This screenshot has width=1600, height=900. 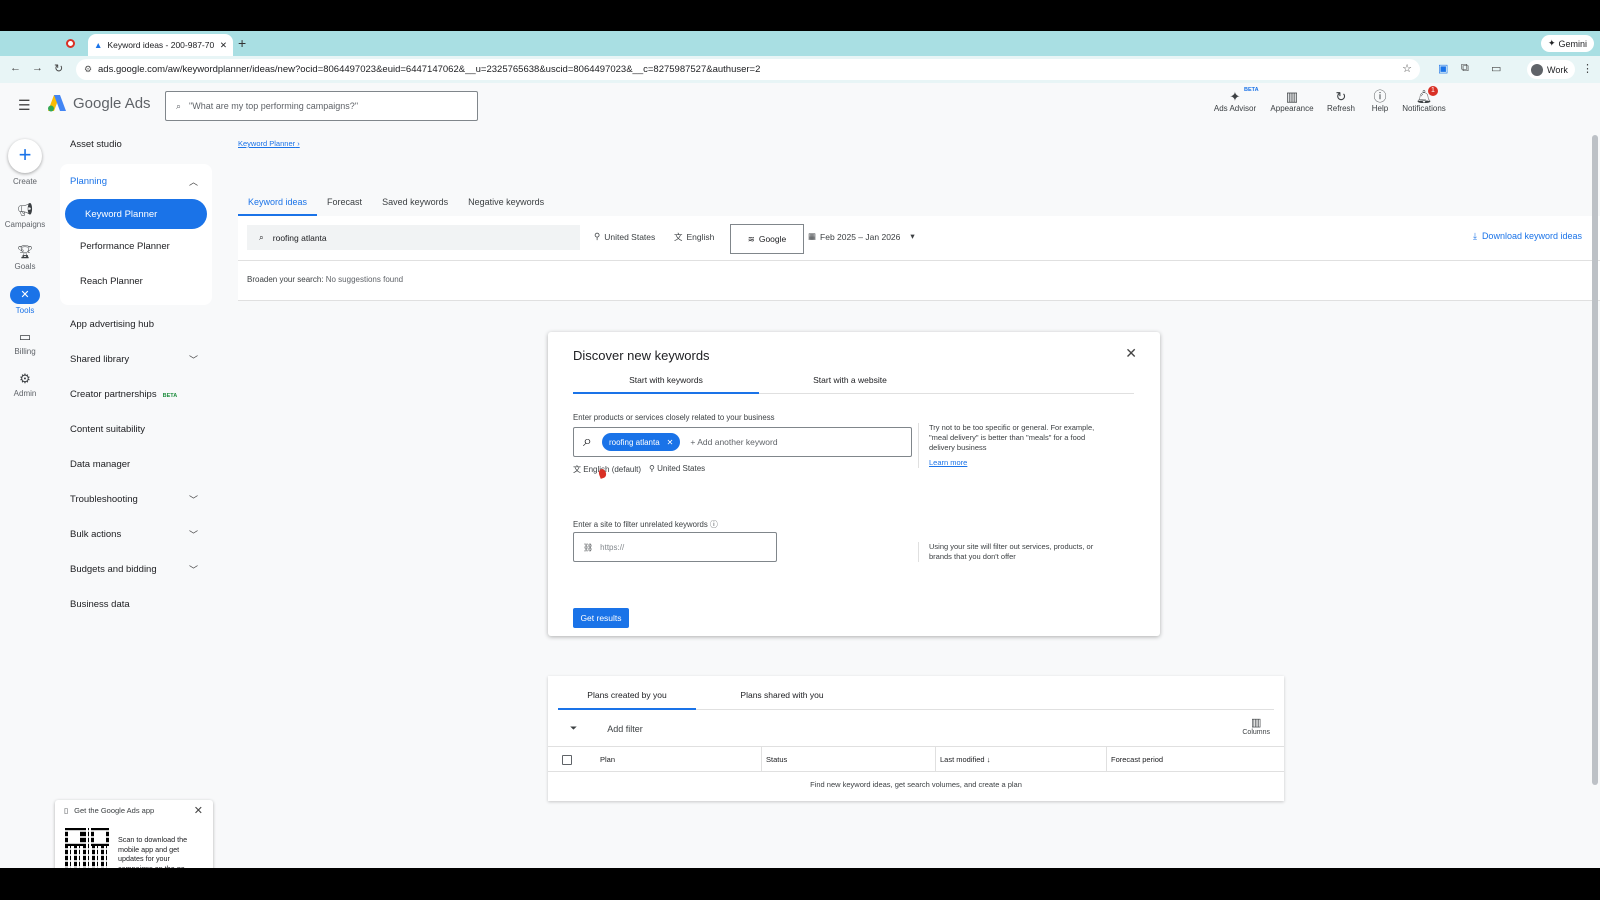 I want to click on nav-creator-partnerships: Creator partnerships BETA, so click(x=136, y=394).